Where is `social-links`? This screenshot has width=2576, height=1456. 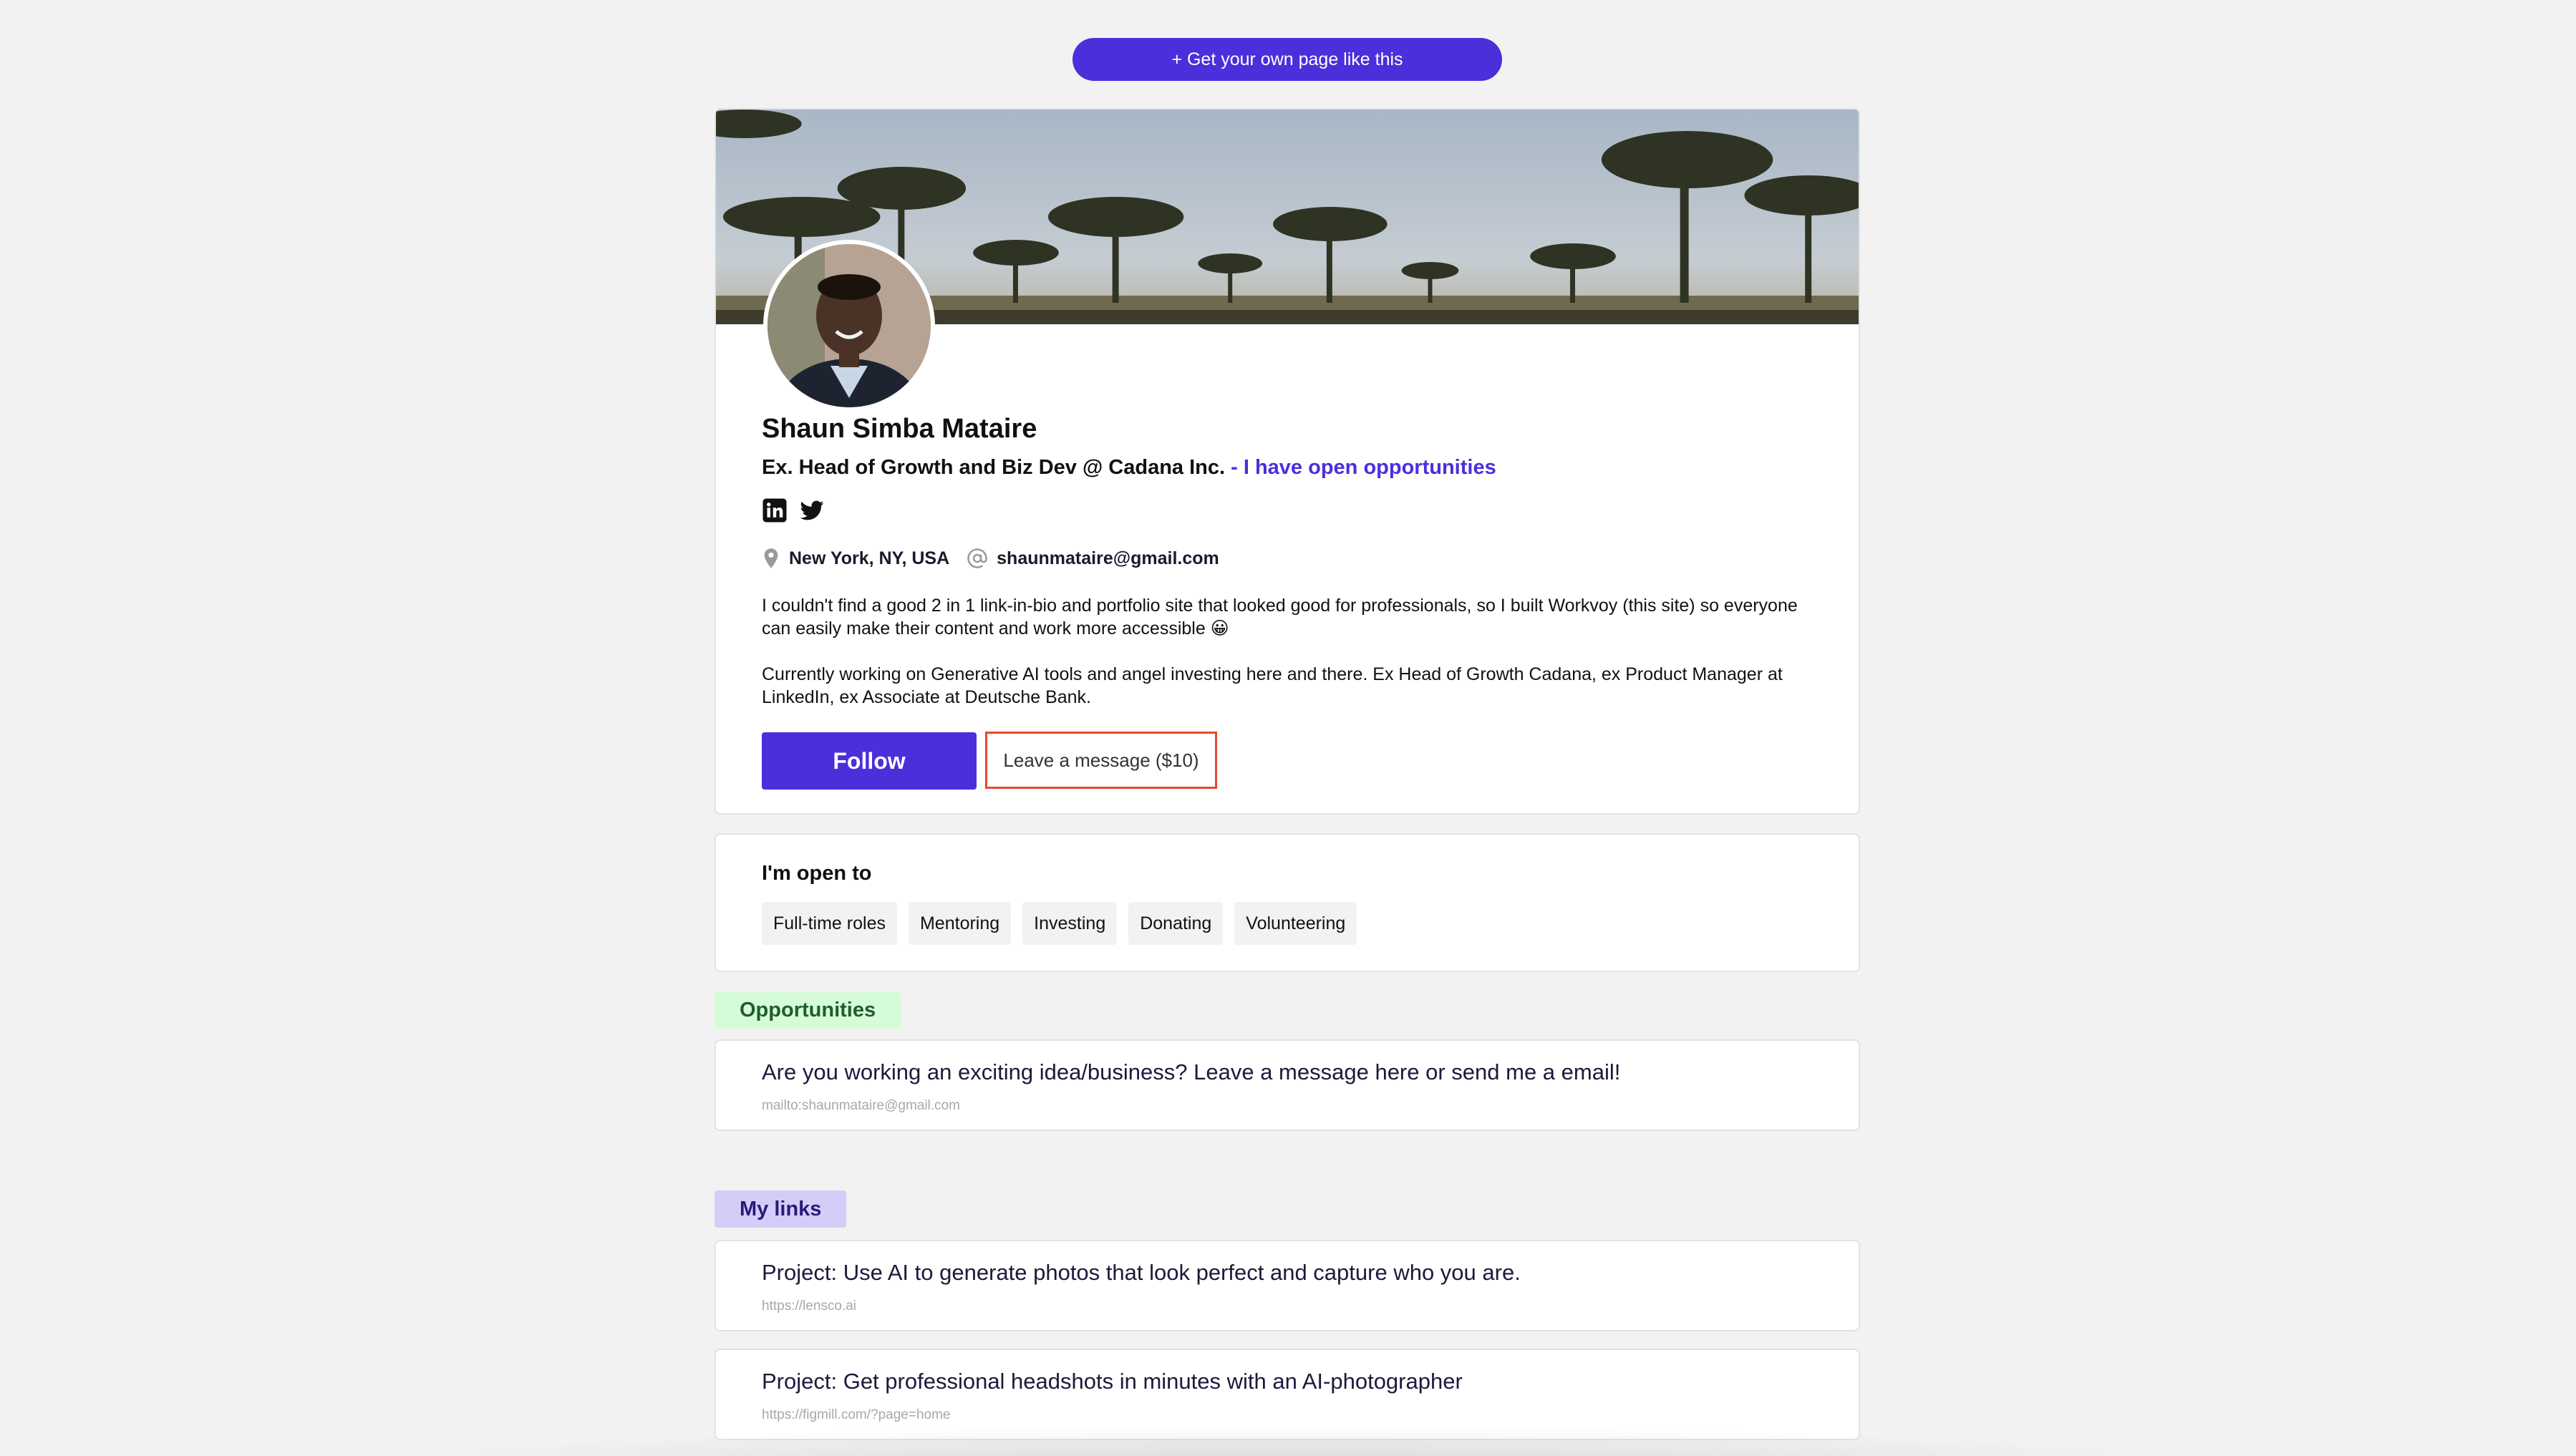 social-links is located at coordinates (793, 510).